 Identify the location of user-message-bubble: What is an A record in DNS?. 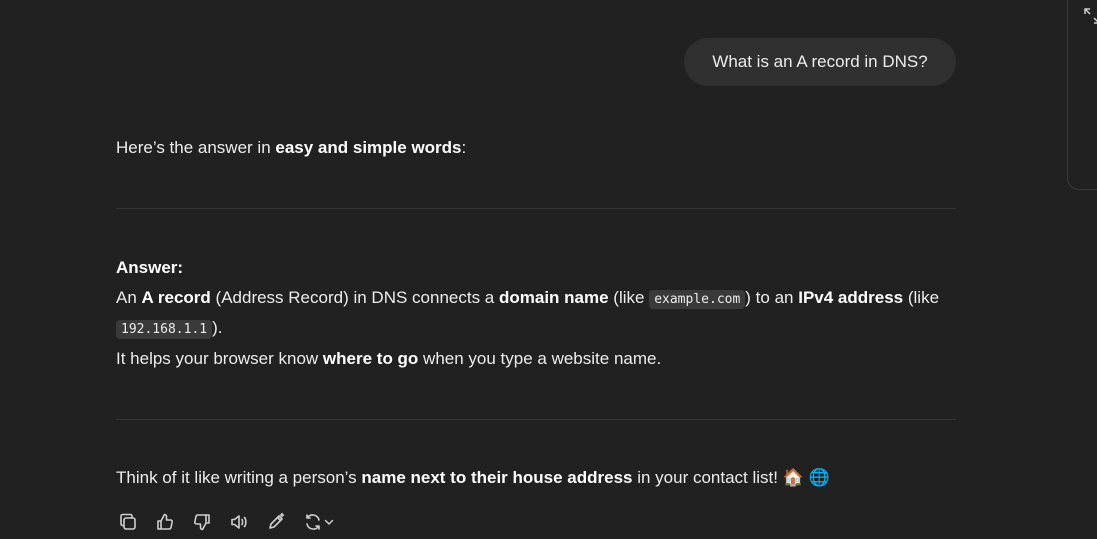
(820, 62).